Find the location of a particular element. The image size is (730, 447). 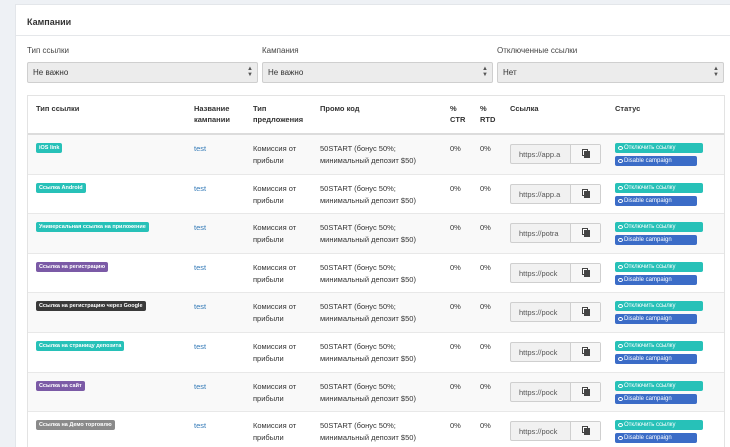

link-type-badge: iOS link is located at coordinates (49, 148).